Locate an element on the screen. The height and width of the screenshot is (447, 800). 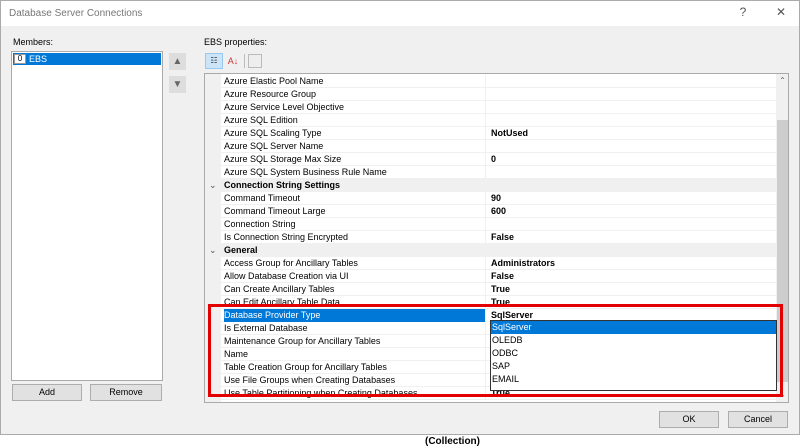
categorized-icon: ☷ is located at coordinates (214, 61).